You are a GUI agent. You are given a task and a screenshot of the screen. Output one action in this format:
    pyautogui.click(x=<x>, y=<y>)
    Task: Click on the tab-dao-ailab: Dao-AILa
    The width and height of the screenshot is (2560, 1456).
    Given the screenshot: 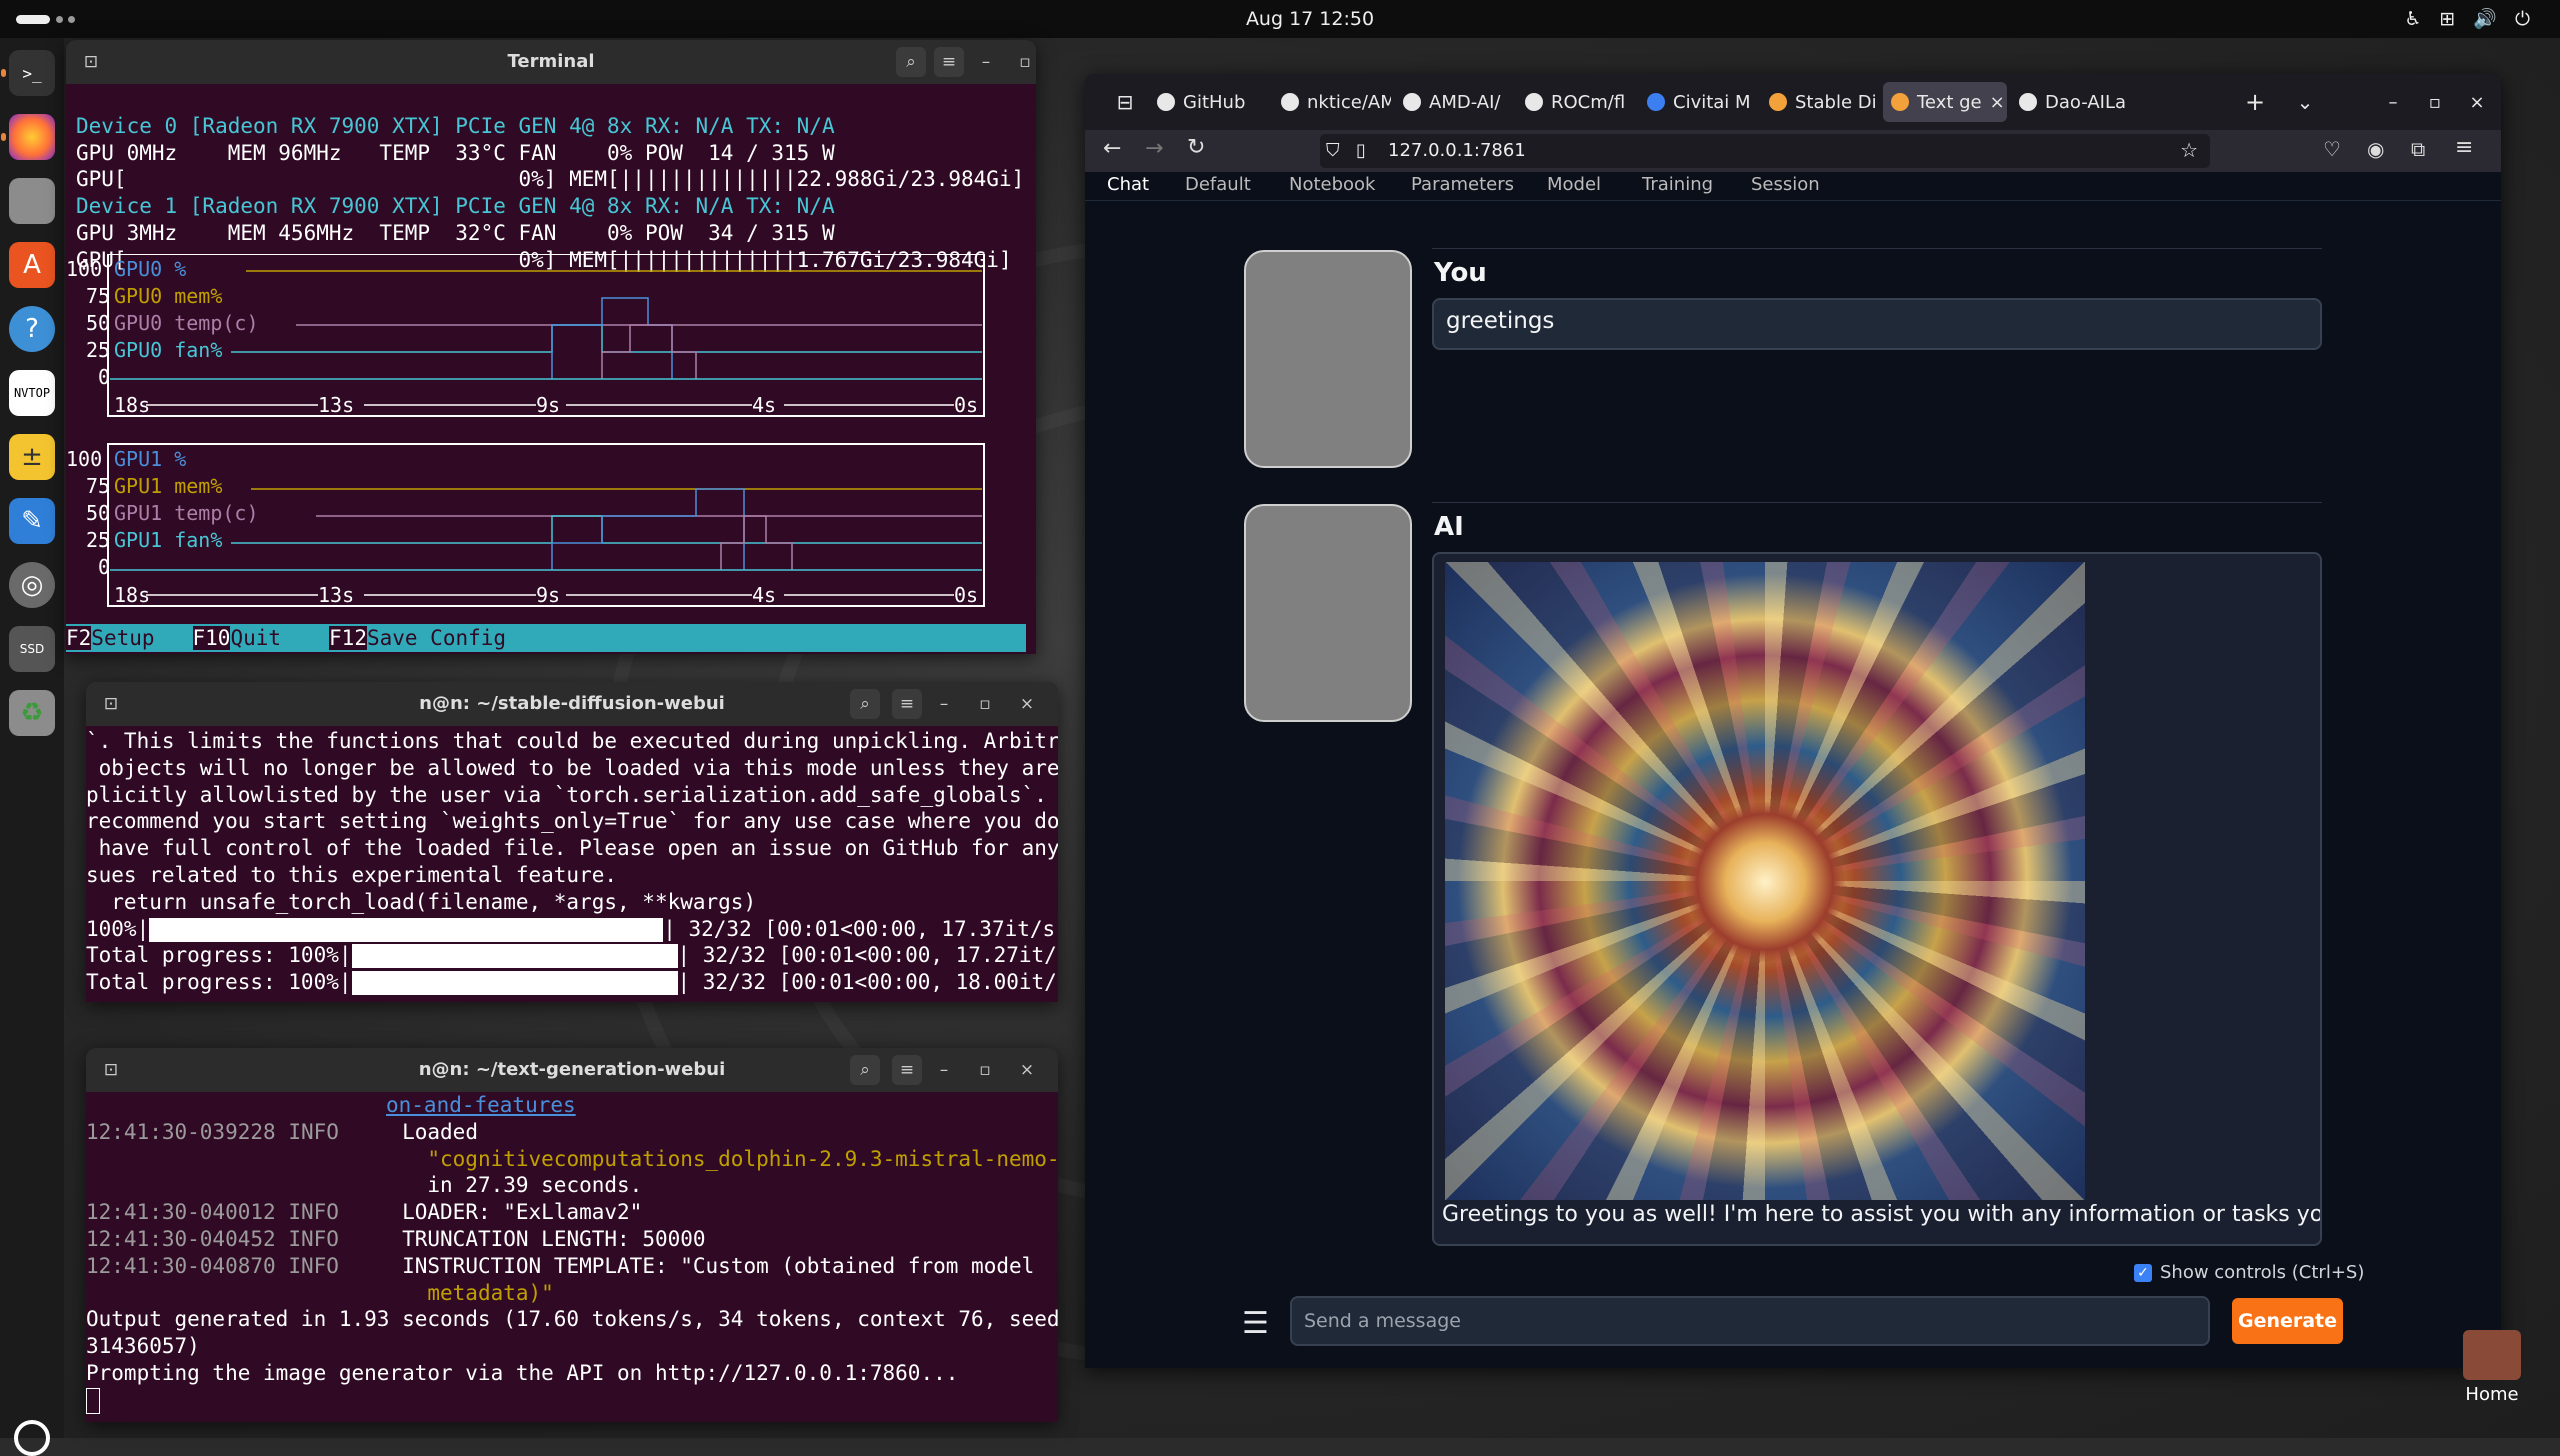 What is the action you would take?
    pyautogui.click(x=2070, y=102)
    